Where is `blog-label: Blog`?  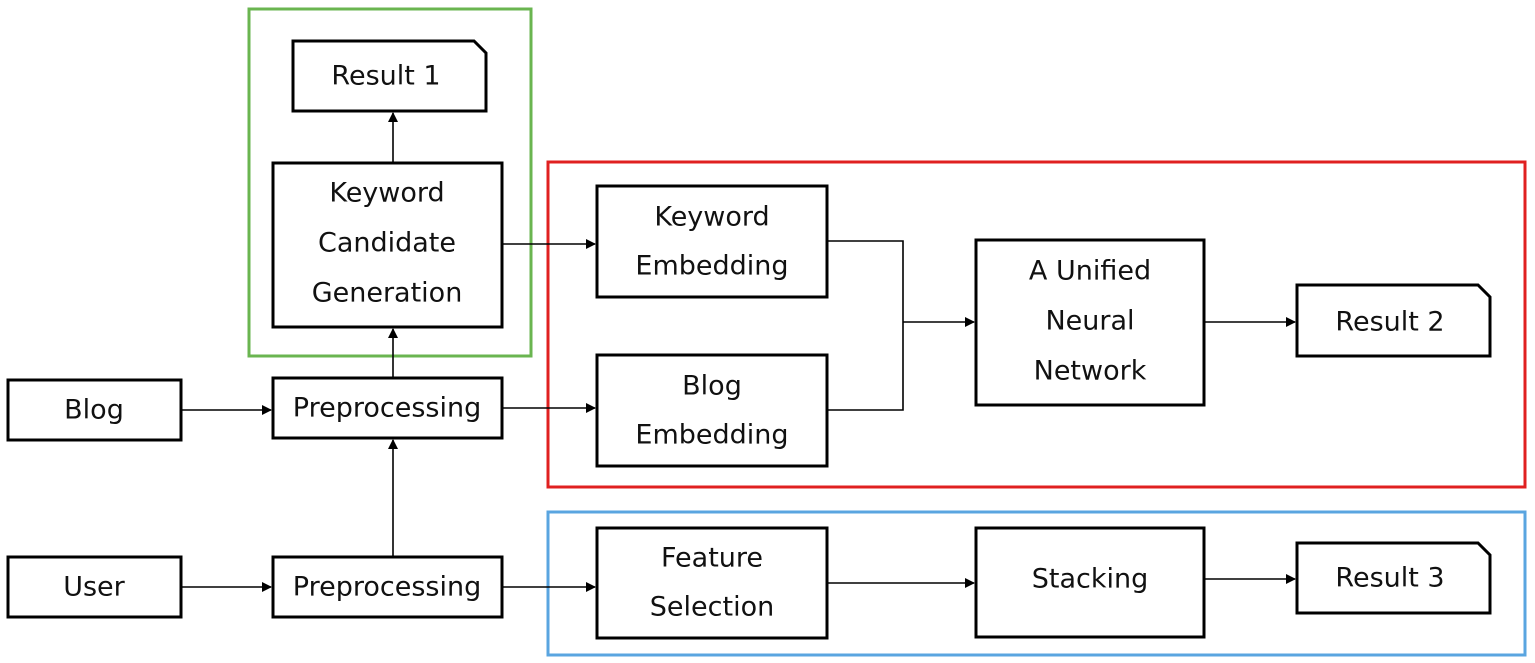
blog-label: Blog is located at coordinates (94, 410).